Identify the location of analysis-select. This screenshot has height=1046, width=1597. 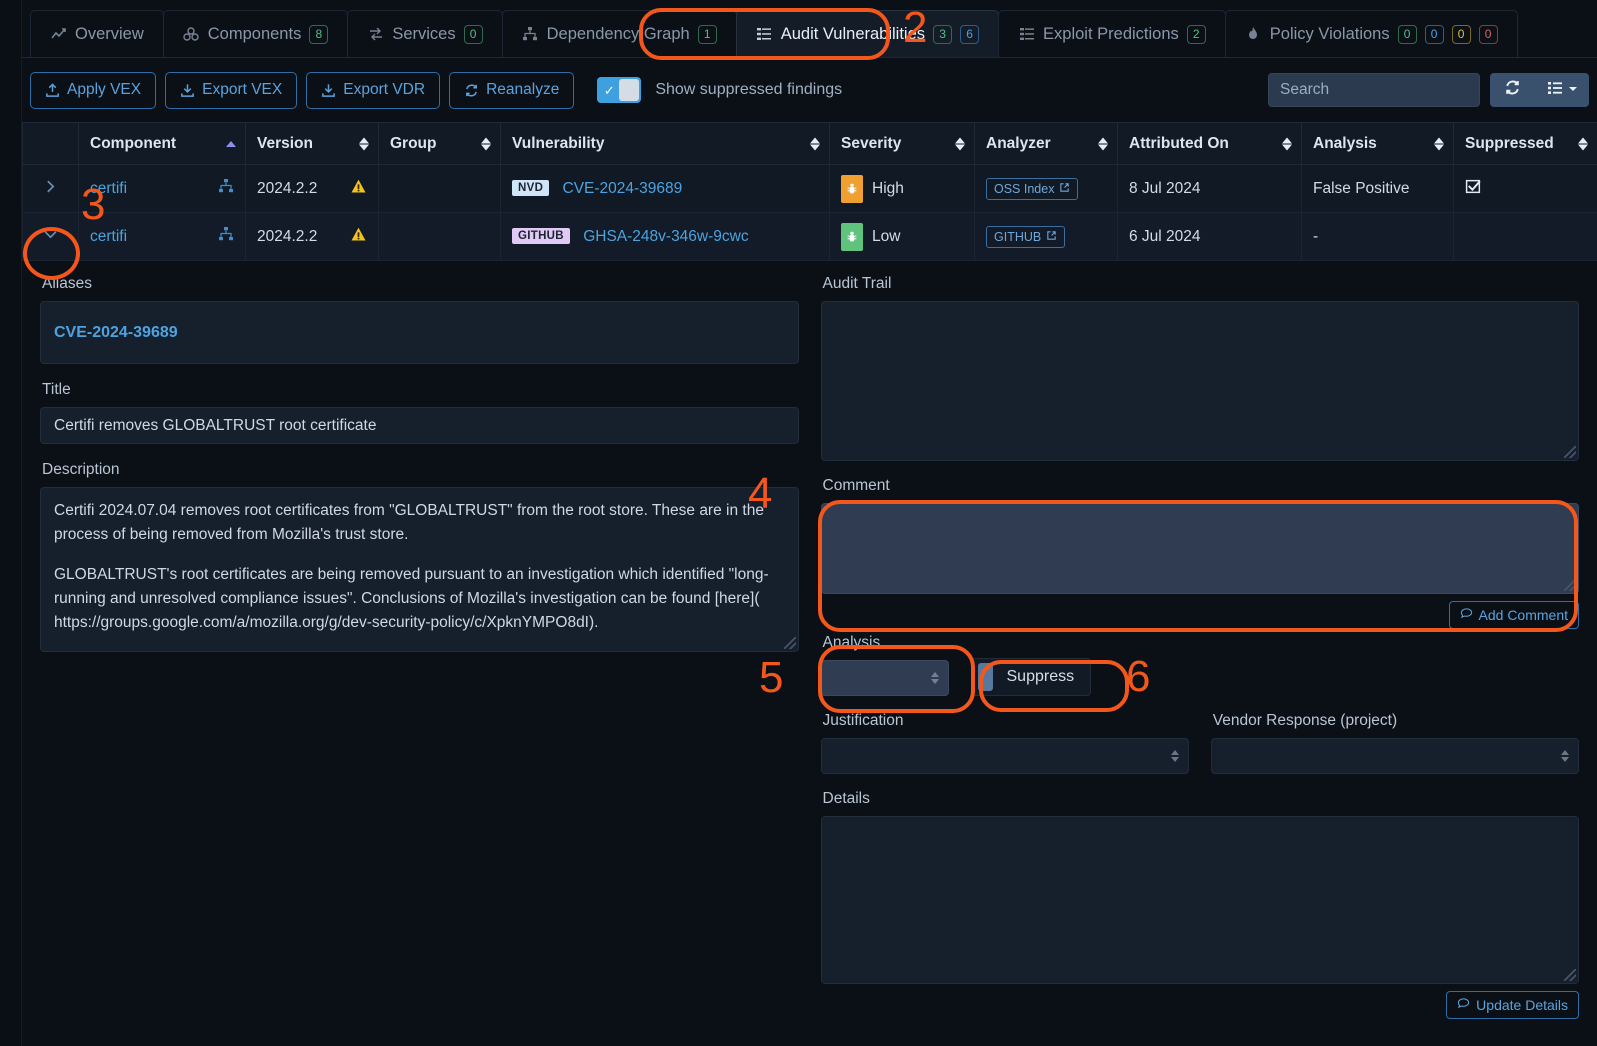
(884, 678).